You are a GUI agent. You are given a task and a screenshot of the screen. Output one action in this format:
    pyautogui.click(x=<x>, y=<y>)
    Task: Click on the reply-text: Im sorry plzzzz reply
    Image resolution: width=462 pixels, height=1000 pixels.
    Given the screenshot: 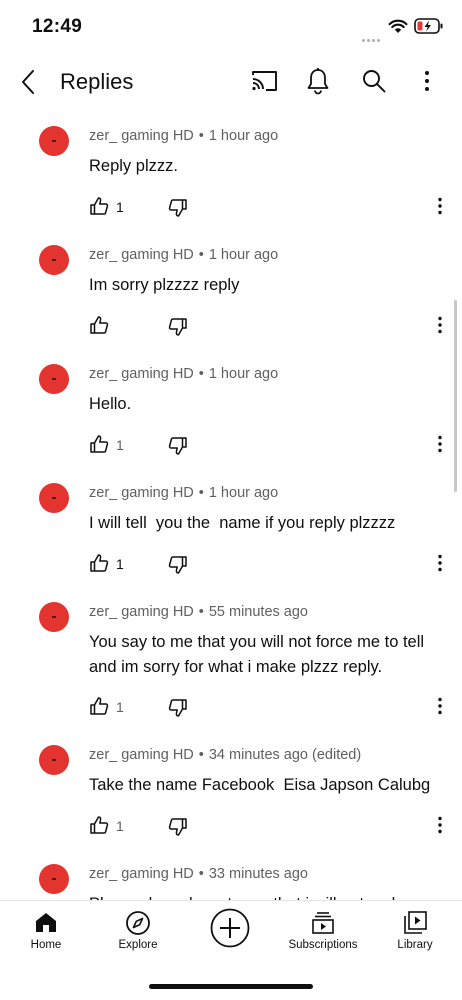 What is the action you would take?
    pyautogui.click(x=164, y=285)
    